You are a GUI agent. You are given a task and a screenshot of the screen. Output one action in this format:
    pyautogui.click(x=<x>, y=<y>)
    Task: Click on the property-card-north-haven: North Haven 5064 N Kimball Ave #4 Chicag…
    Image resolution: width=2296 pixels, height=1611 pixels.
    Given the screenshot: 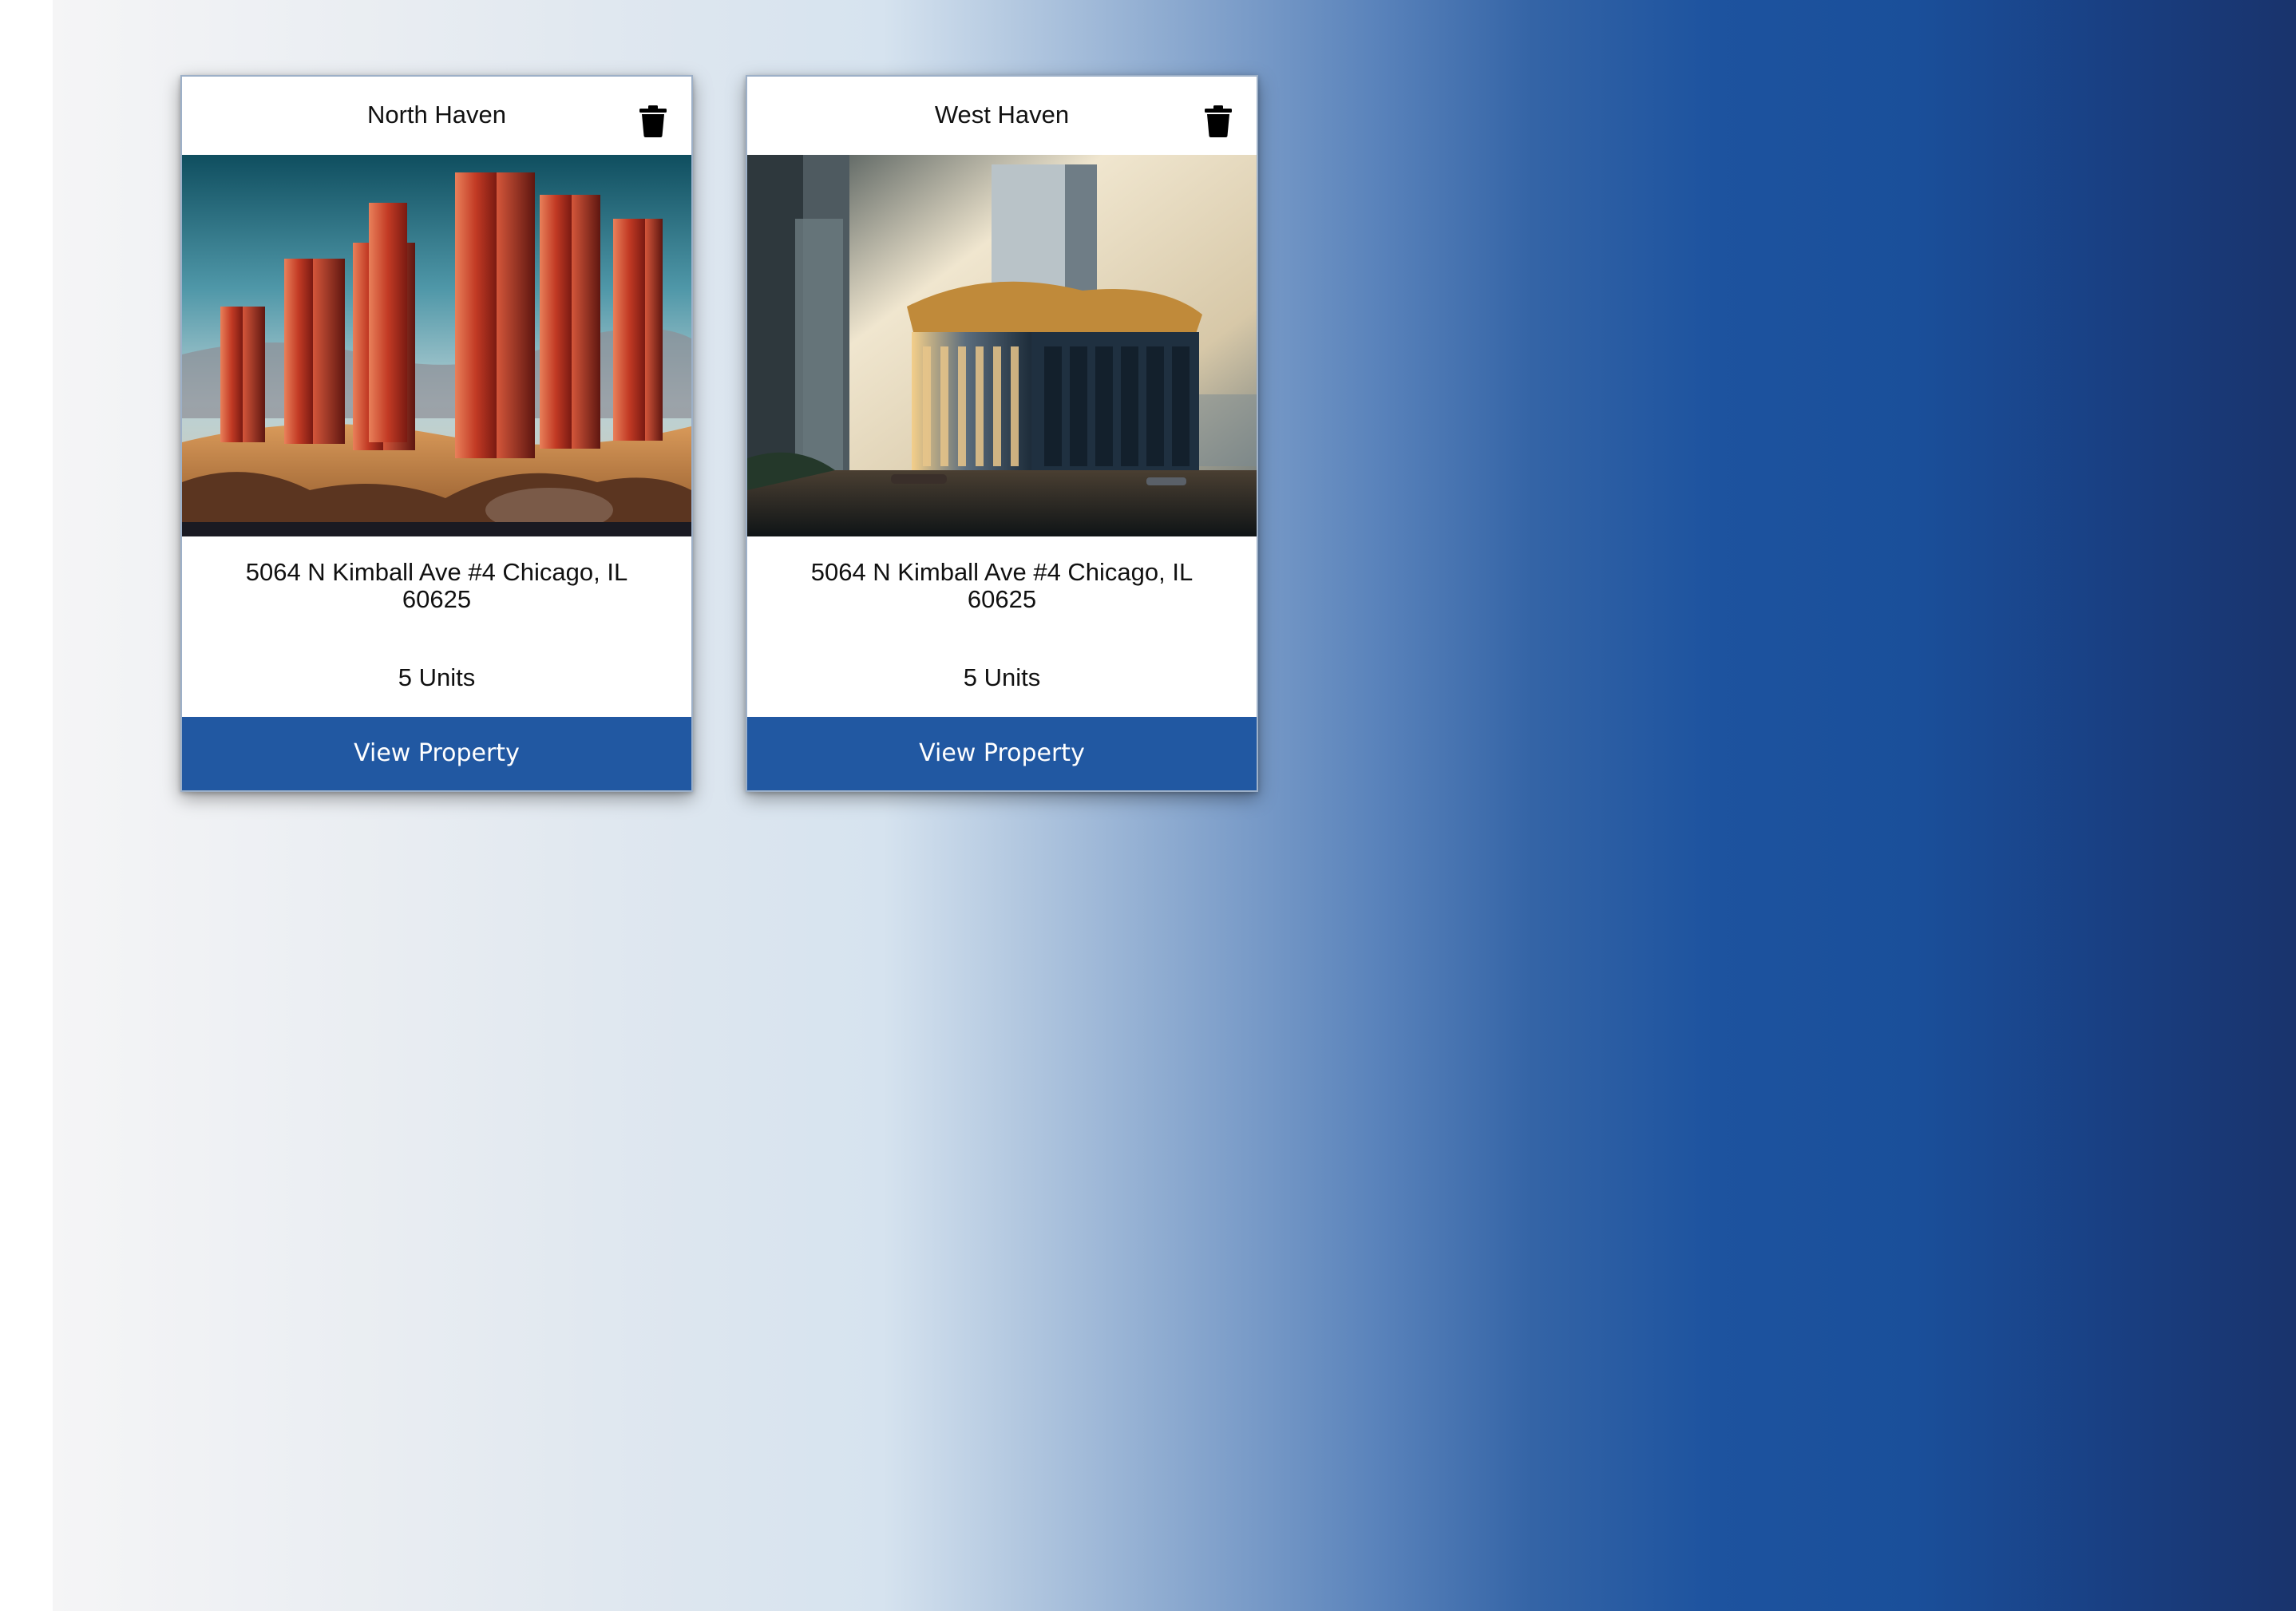 What is the action you would take?
    pyautogui.click(x=436, y=433)
    